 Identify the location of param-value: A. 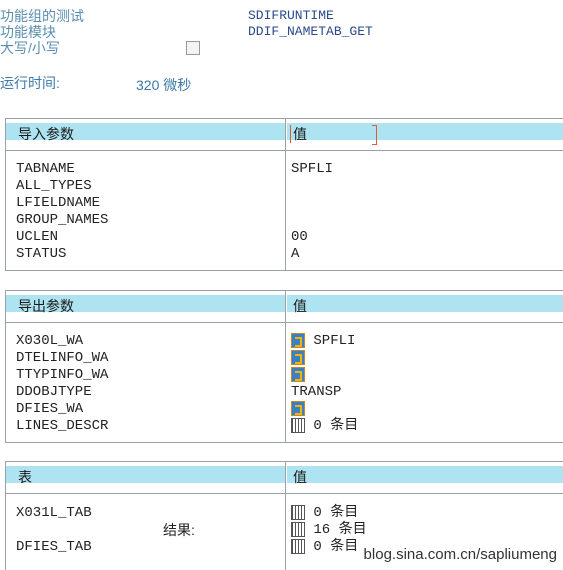
(295, 254).